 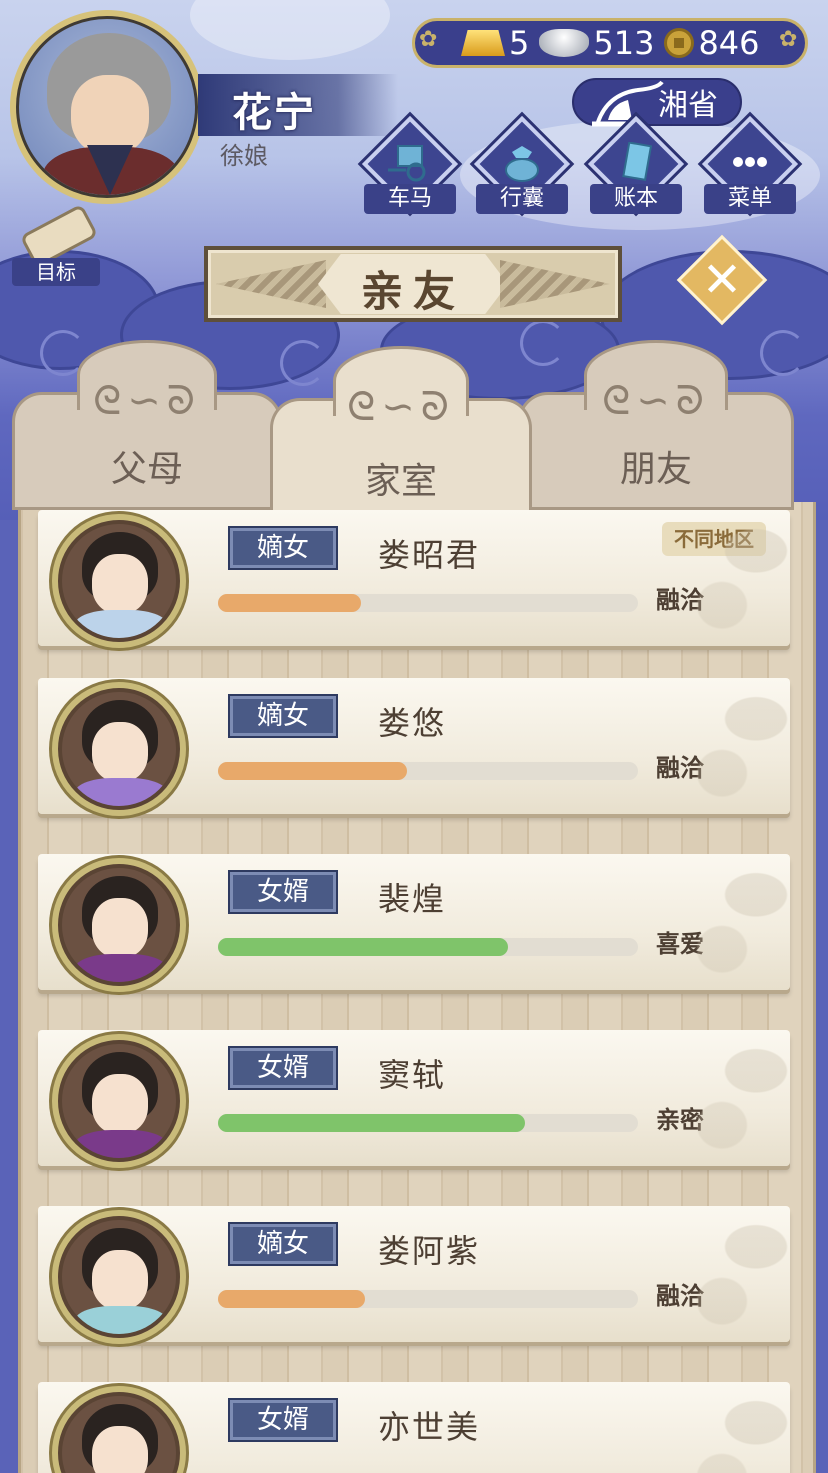 I want to click on menu-ledger-button: 账本, so click(x=636, y=165).